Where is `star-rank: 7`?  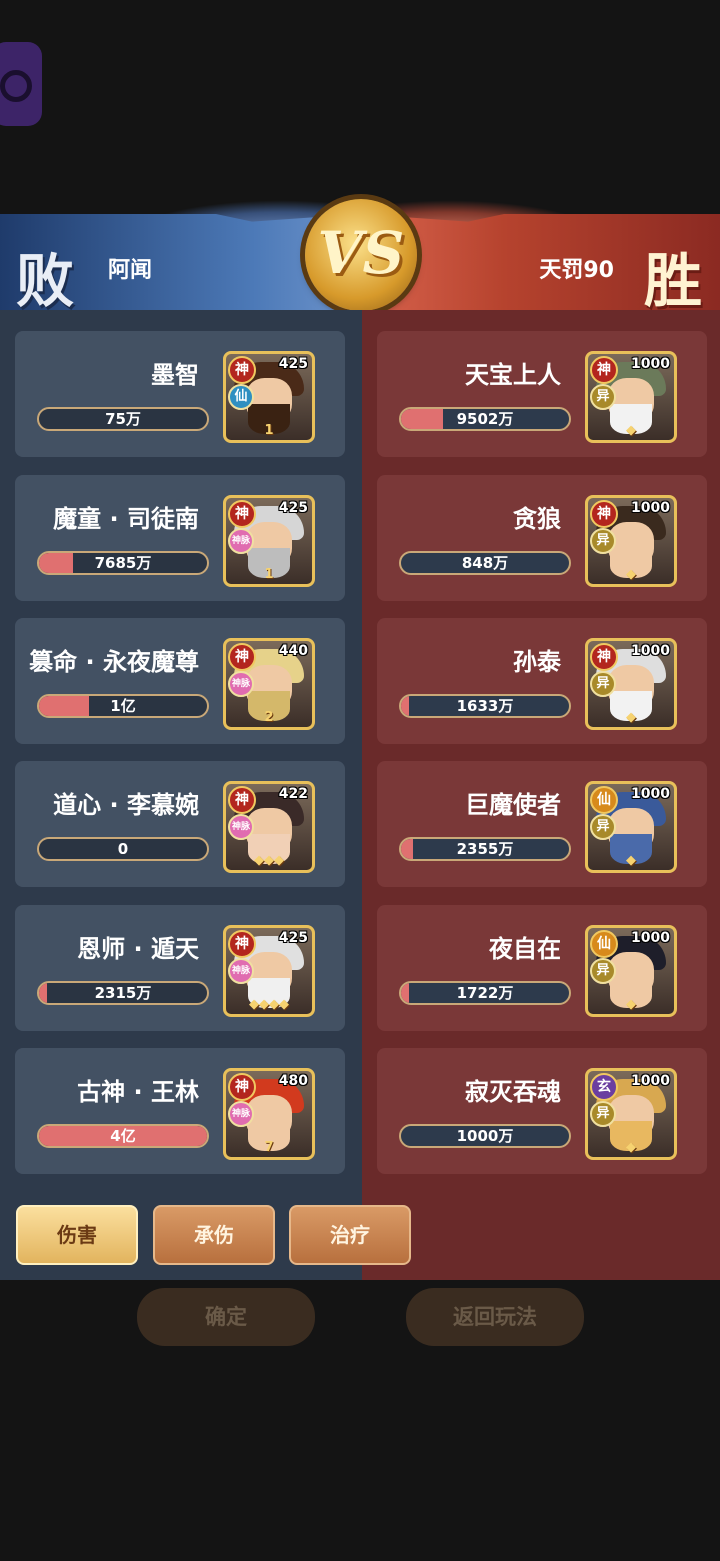 star-rank: 7 is located at coordinates (269, 1147).